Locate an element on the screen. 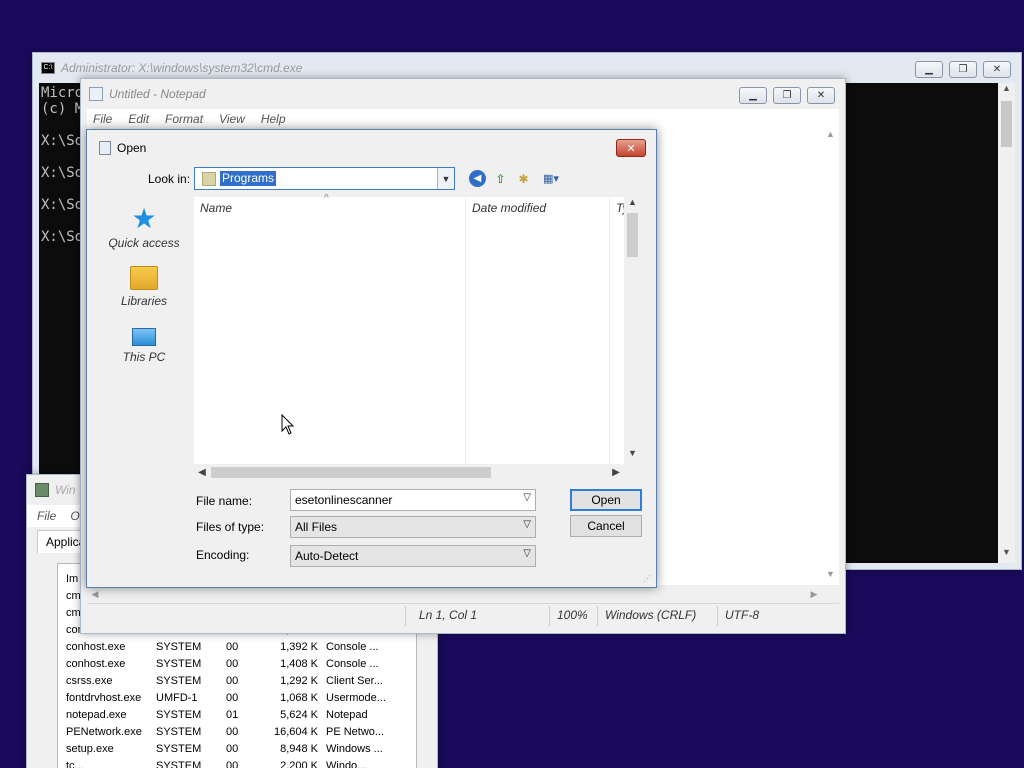 The height and width of the screenshot is (768, 1024). look-in-label: Look in: is located at coordinates (169, 179).